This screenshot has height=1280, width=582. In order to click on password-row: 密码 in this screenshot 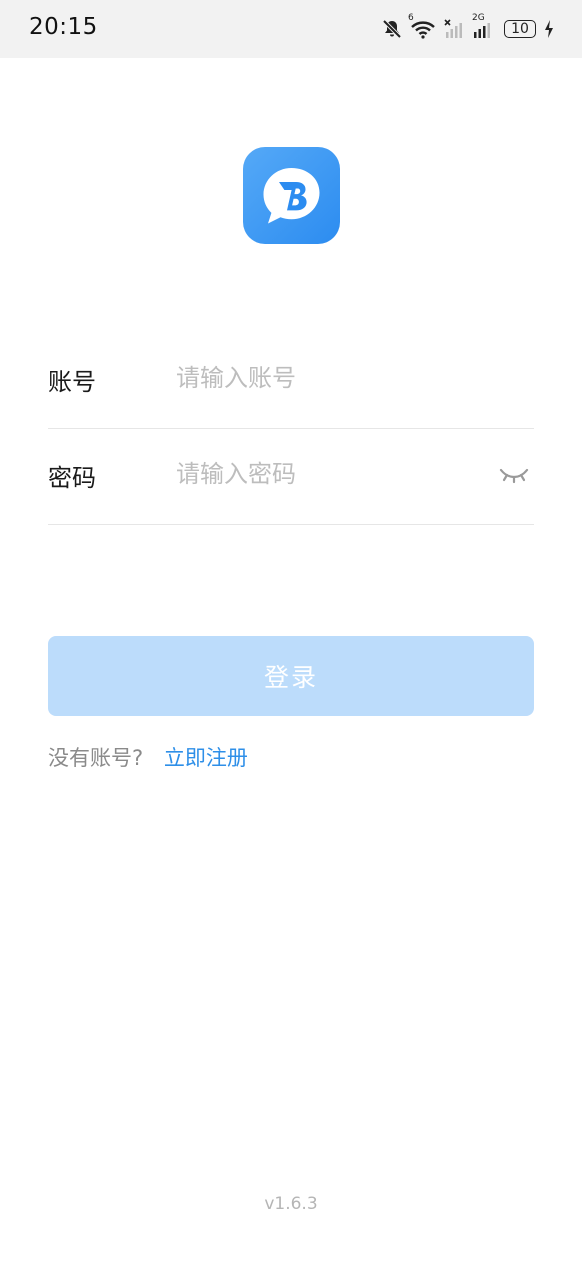, I will do `click(291, 476)`.